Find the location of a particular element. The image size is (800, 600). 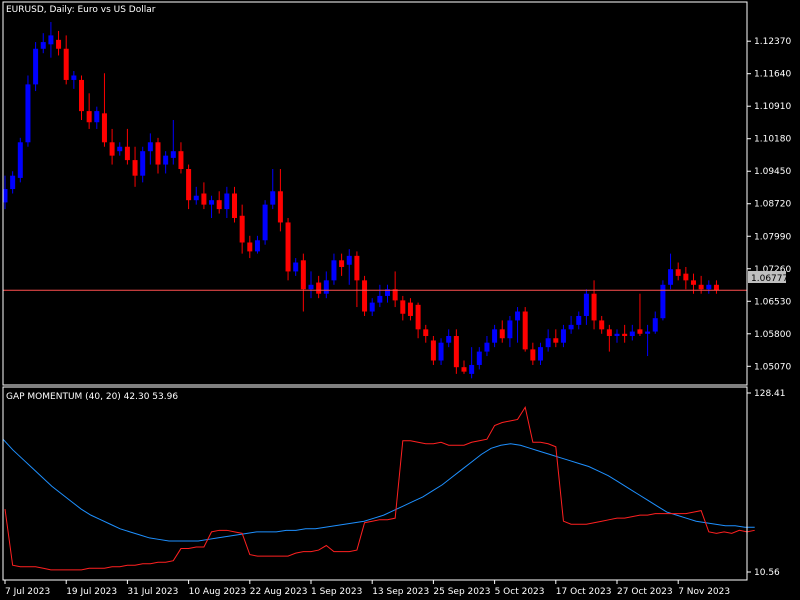

price-tick-label: 1.08720 is located at coordinates (772, 205).